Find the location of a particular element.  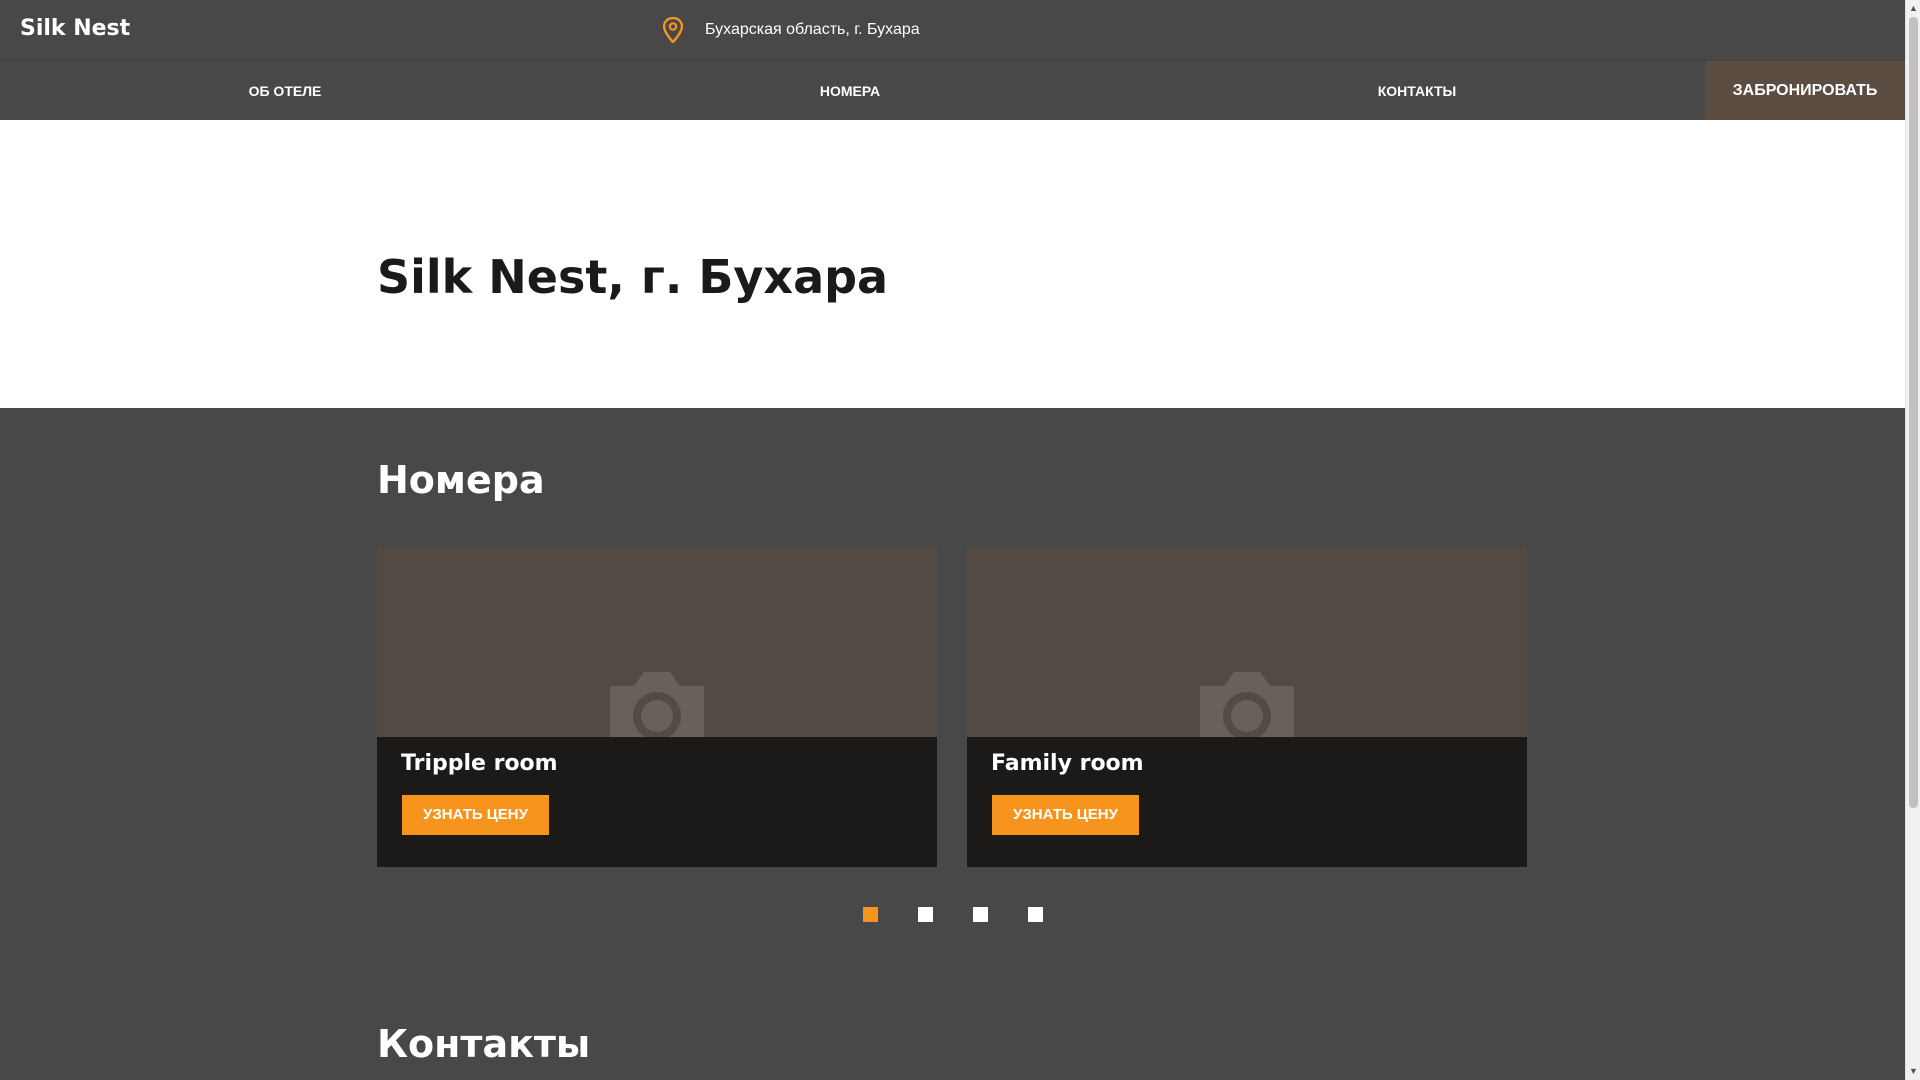

rooms-title: Номера is located at coordinates (461, 480).